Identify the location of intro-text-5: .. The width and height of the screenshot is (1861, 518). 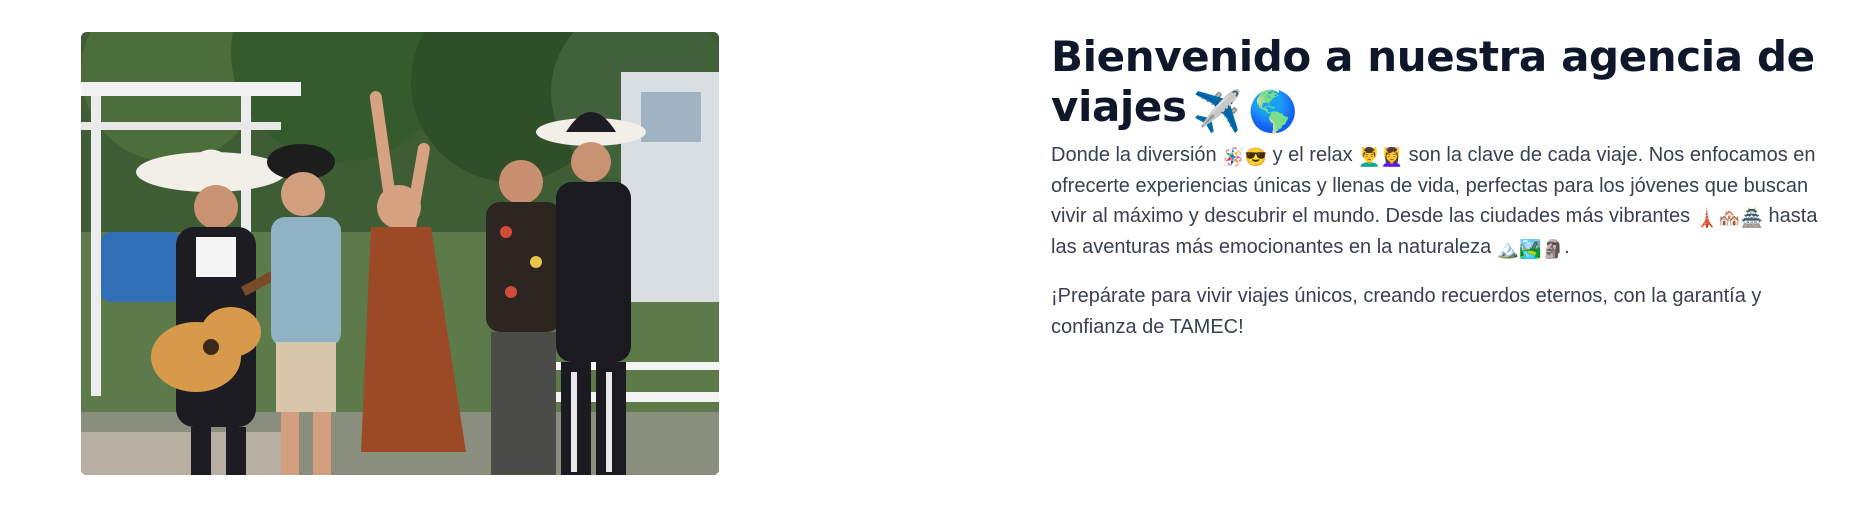
(1567, 246).